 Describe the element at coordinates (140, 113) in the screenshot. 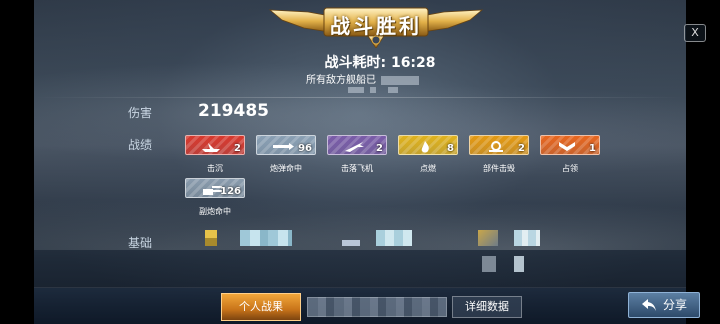

I see `damage-label: 伤害` at that location.